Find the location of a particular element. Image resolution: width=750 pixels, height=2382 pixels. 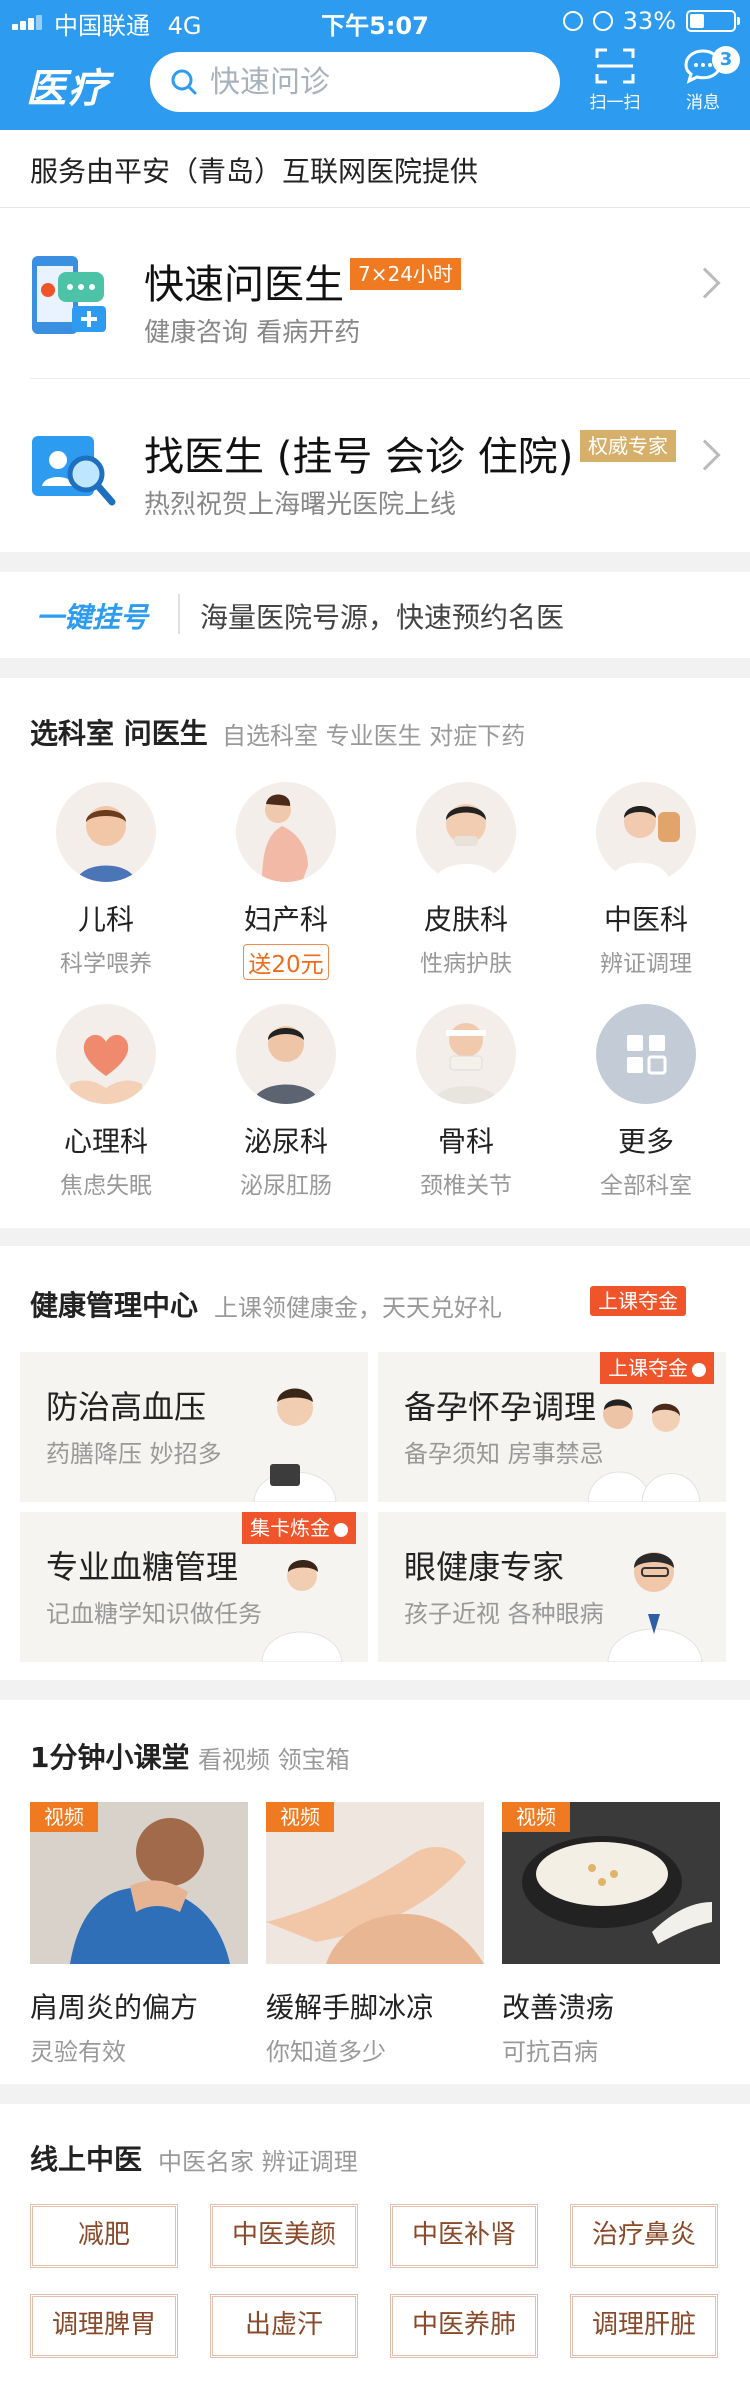

dept-desc: 泌尿肛肠 is located at coordinates (286, 1186).